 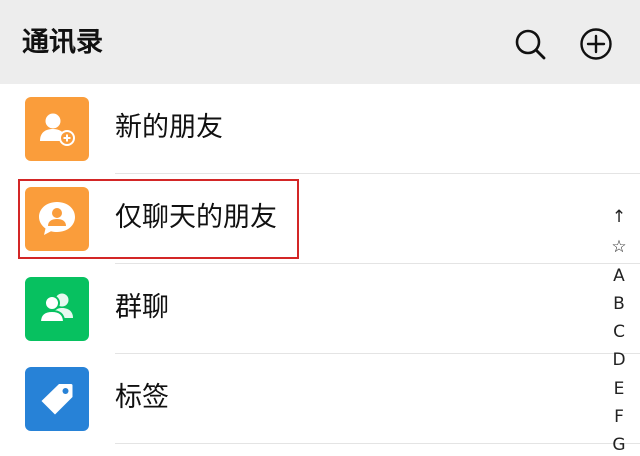 What do you see at coordinates (619, 417) in the screenshot?
I see `index-letter: F` at bounding box center [619, 417].